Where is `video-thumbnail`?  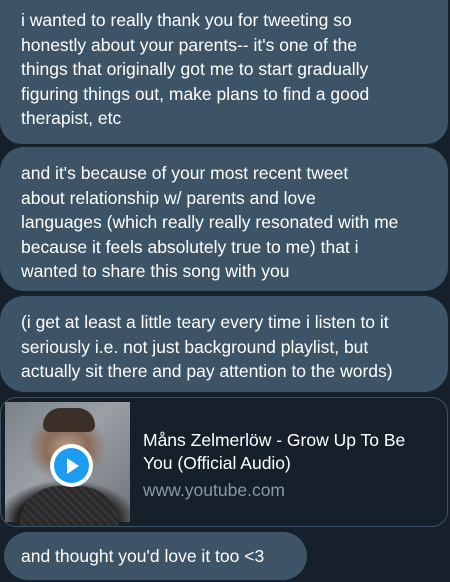 video-thumbnail is located at coordinates (67, 464).